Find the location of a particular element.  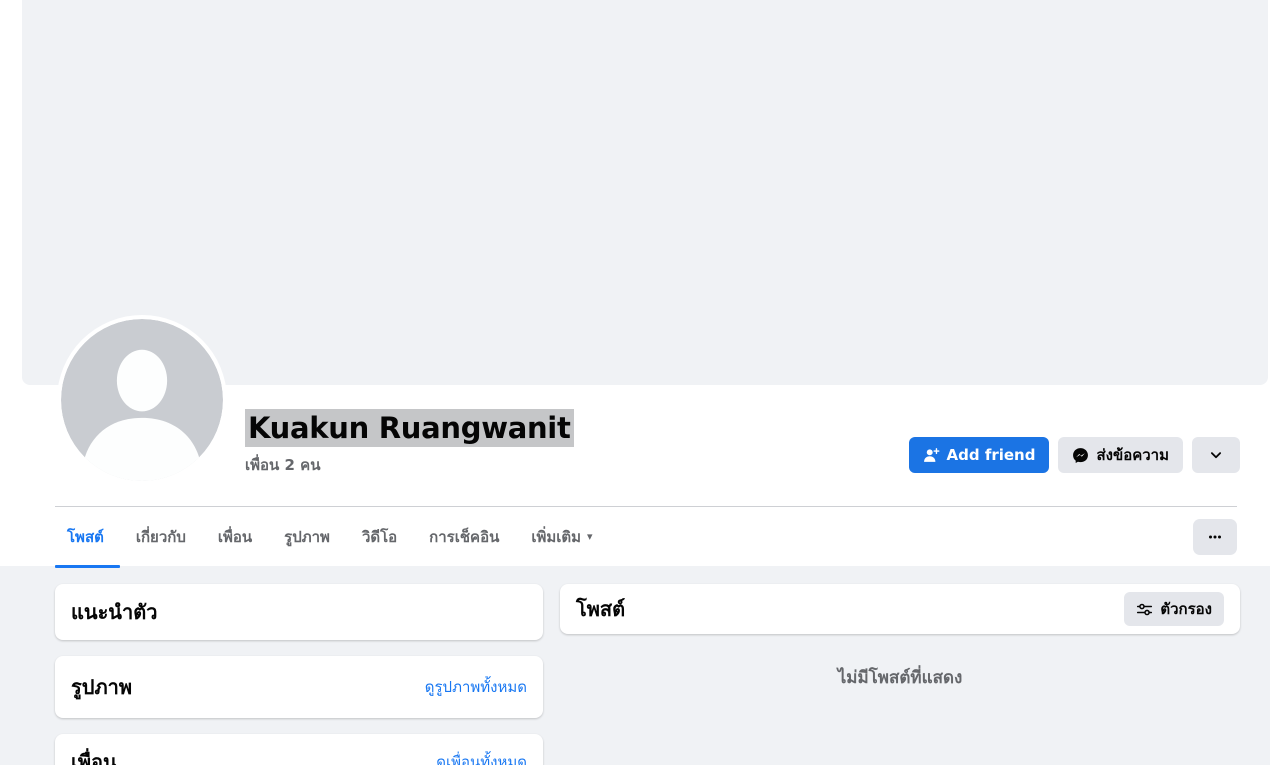

tab-photos-label: รูปภาพ is located at coordinates (307, 536).